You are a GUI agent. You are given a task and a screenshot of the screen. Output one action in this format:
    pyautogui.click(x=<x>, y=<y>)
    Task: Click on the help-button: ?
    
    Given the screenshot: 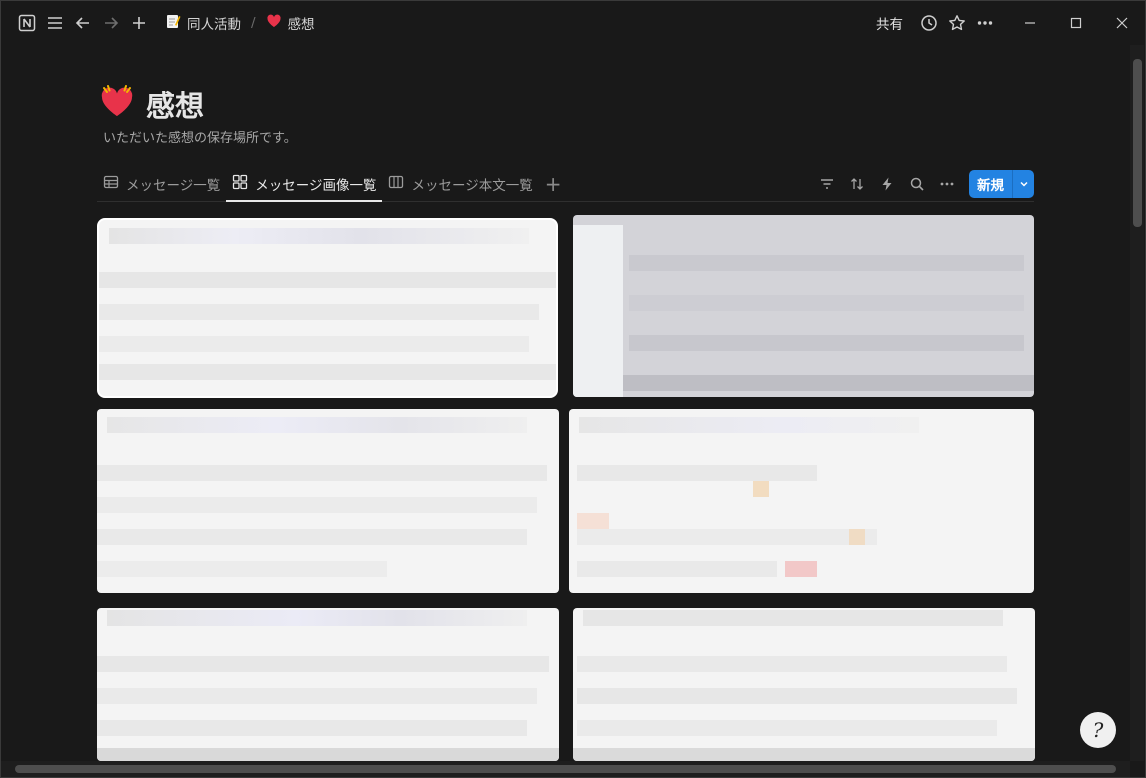 What is the action you would take?
    pyautogui.click(x=1098, y=730)
    